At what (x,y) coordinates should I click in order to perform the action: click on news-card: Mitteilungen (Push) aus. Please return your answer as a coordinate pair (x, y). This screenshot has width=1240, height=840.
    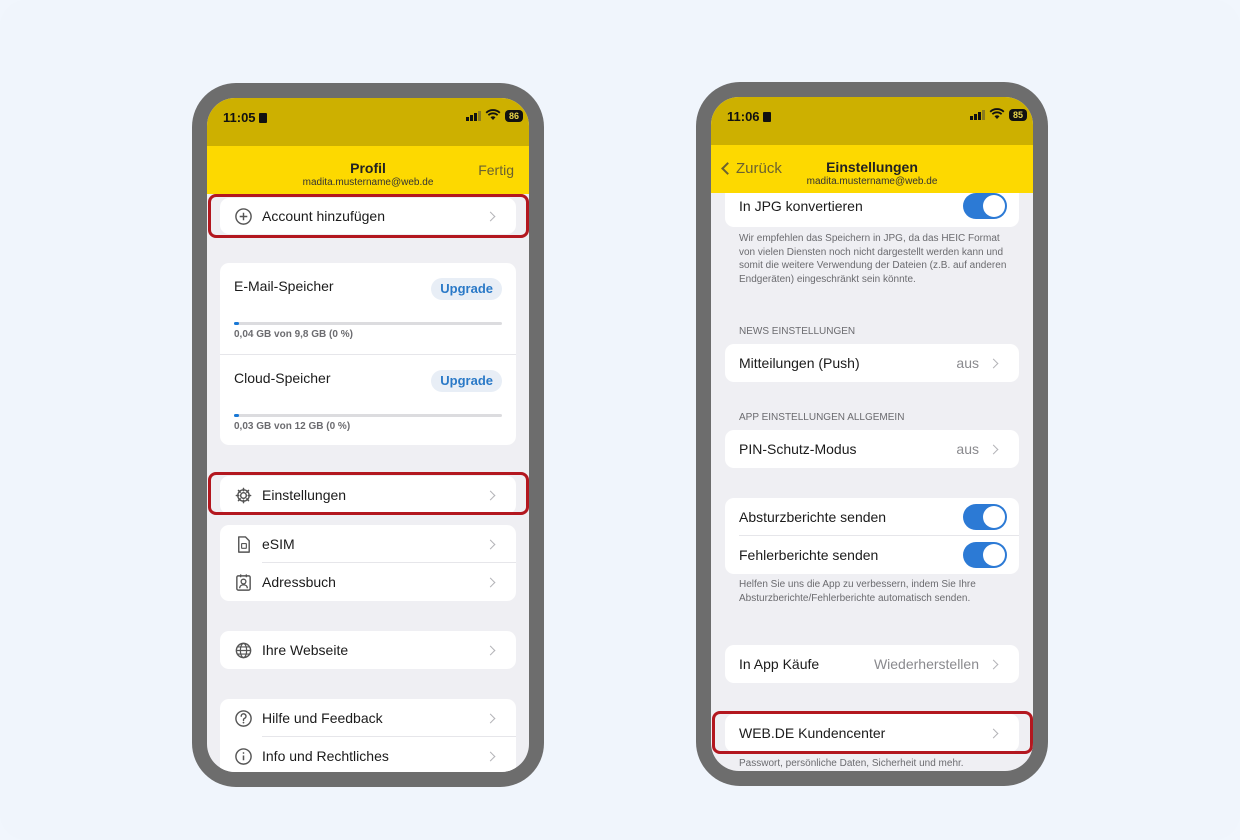
    Looking at the image, I should click on (872, 363).